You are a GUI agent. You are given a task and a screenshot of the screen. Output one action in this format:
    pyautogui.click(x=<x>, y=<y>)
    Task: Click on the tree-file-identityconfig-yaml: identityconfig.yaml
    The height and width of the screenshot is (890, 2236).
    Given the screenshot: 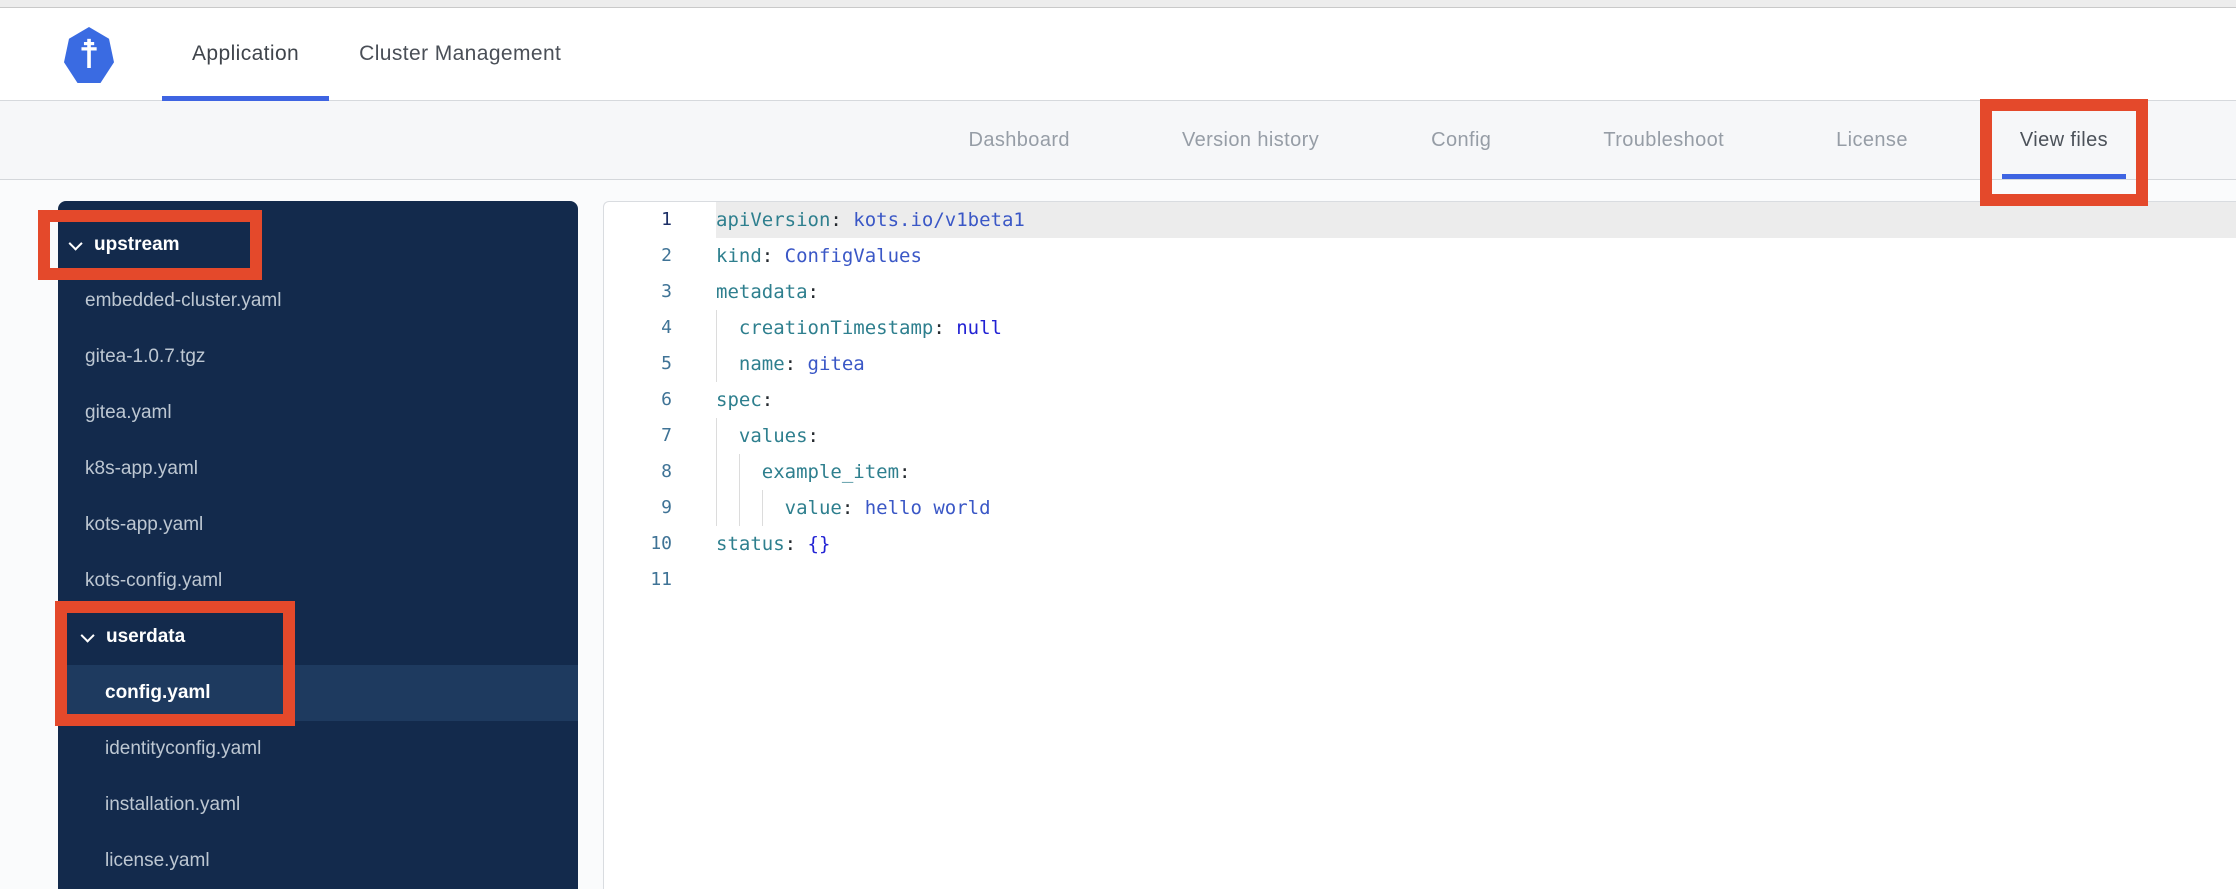 What is the action you would take?
    pyautogui.click(x=318, y=749)
    